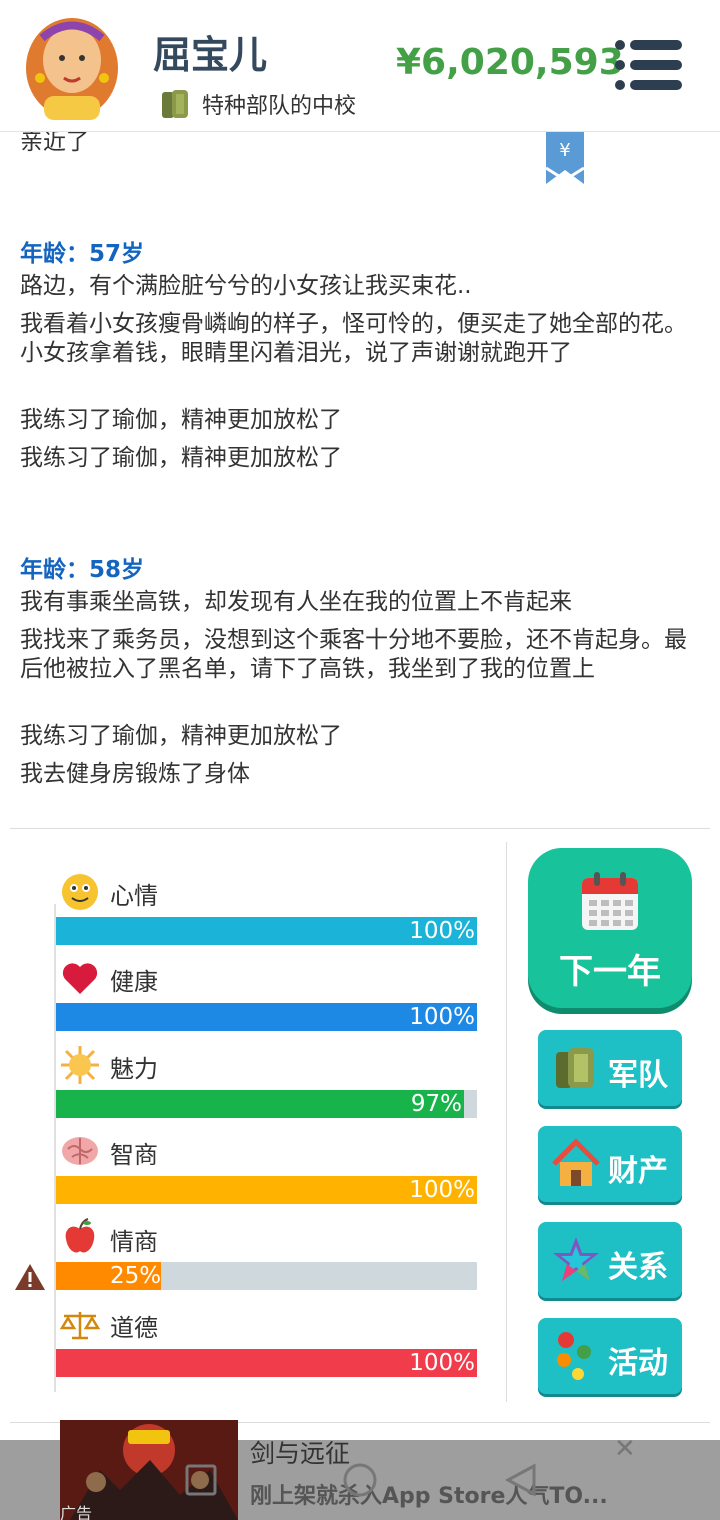  I want to click on log-line: 亲近了, so click(54, 143).